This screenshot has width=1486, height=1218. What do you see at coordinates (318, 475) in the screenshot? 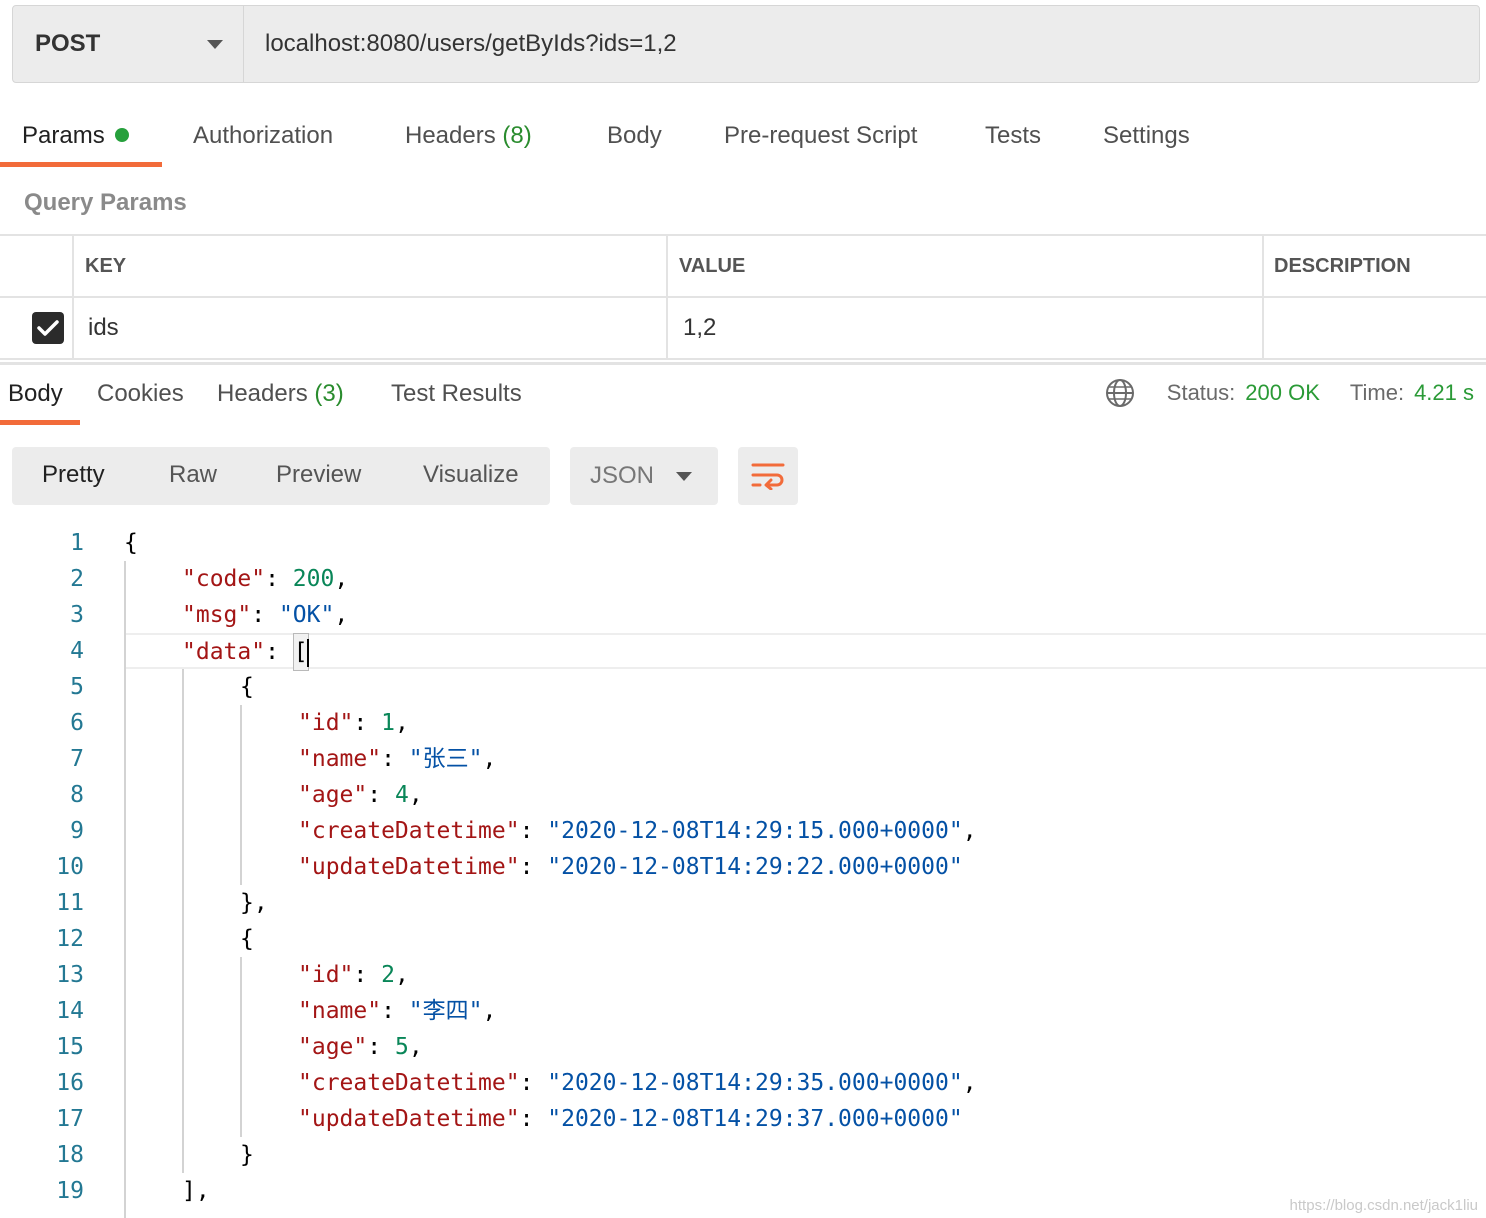
I see `view-preview-button: Preview` at bounding box center [318, 475].